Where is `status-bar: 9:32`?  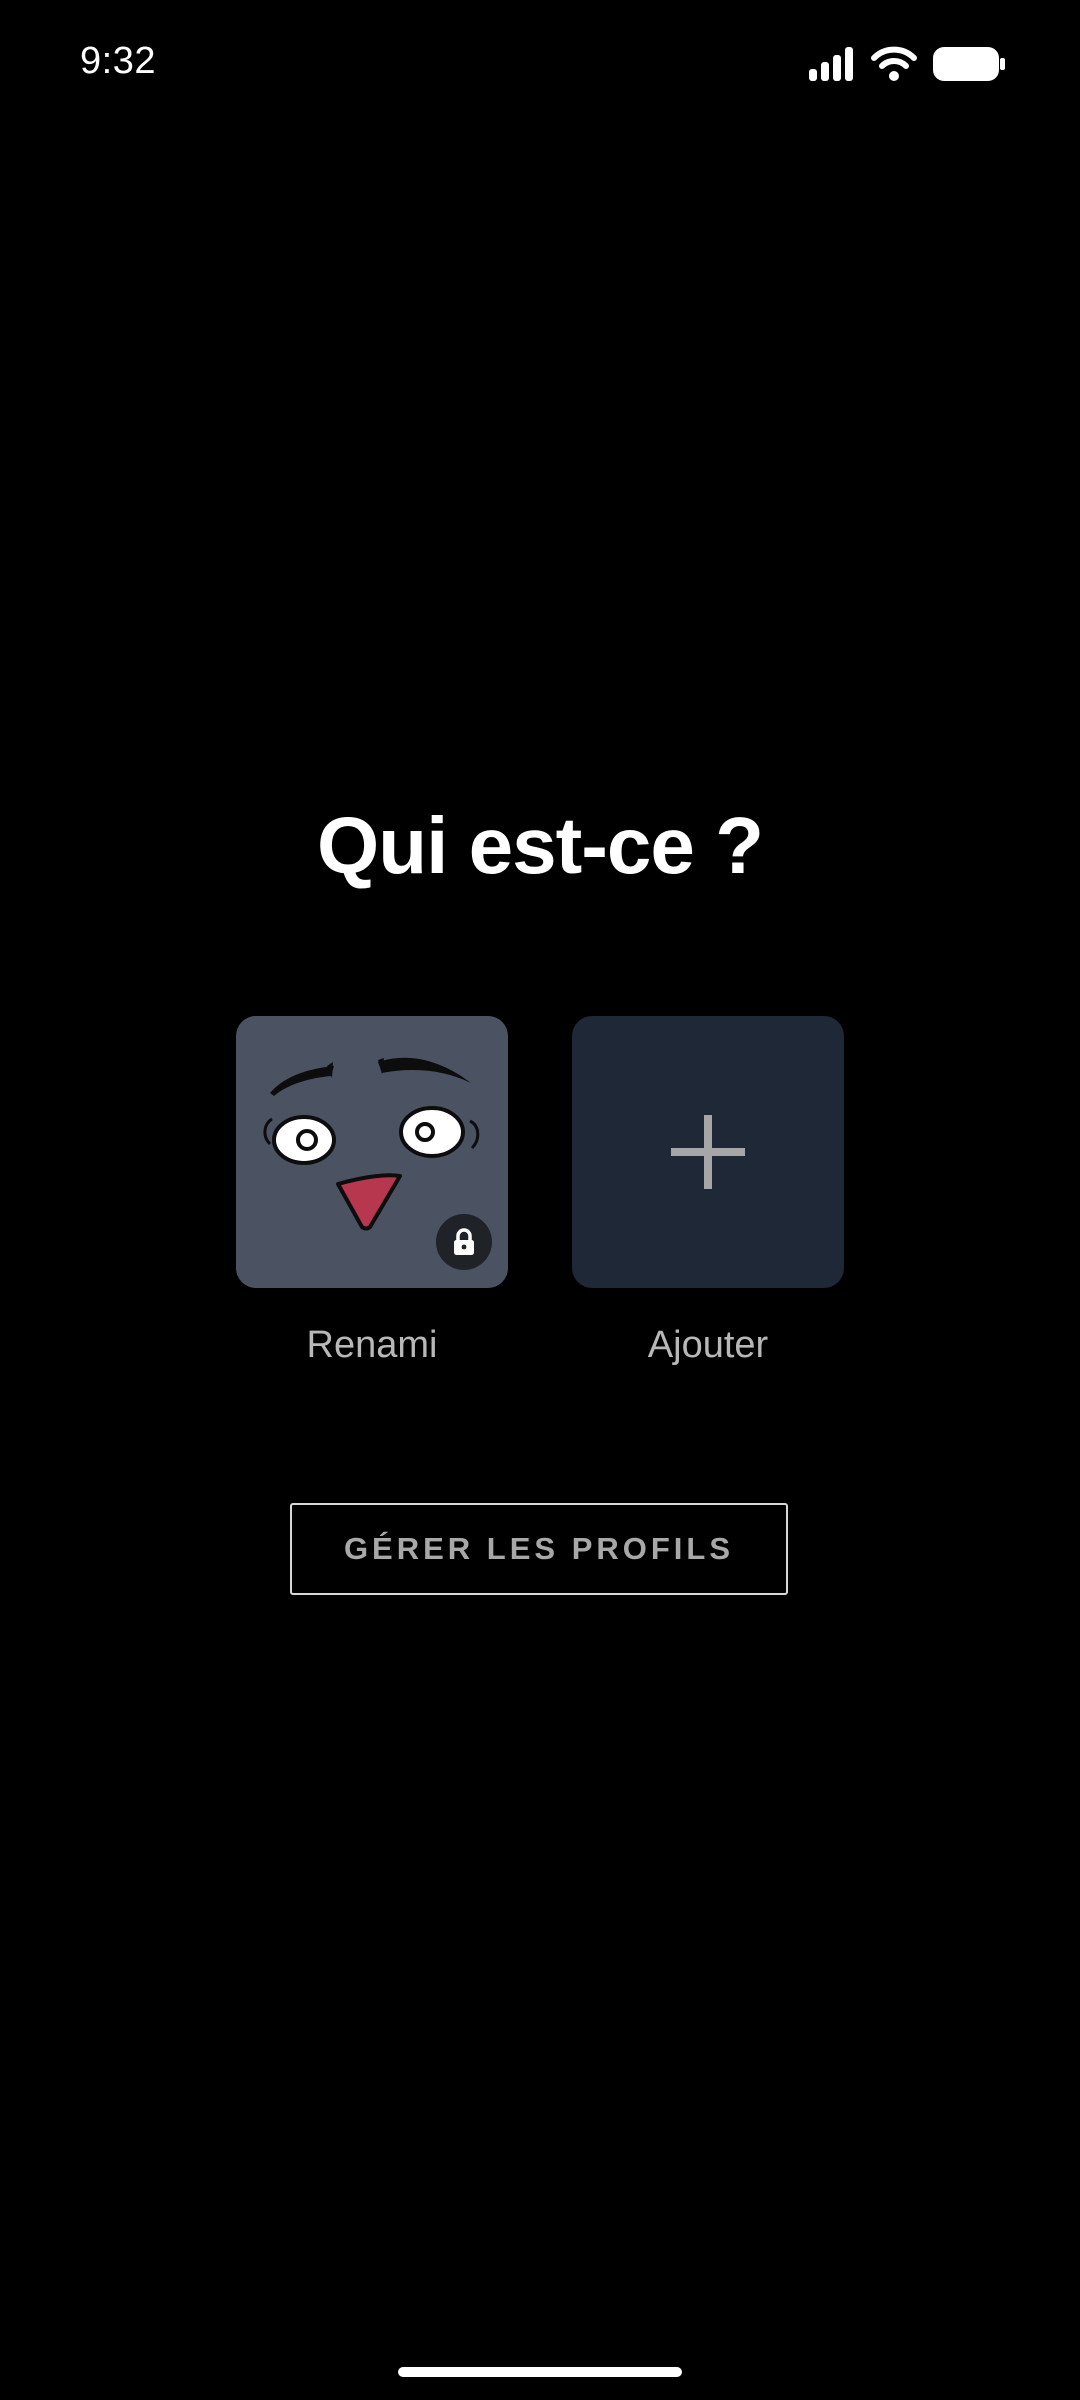 status-bar: 9:32 is located at coordinates (540, 65).